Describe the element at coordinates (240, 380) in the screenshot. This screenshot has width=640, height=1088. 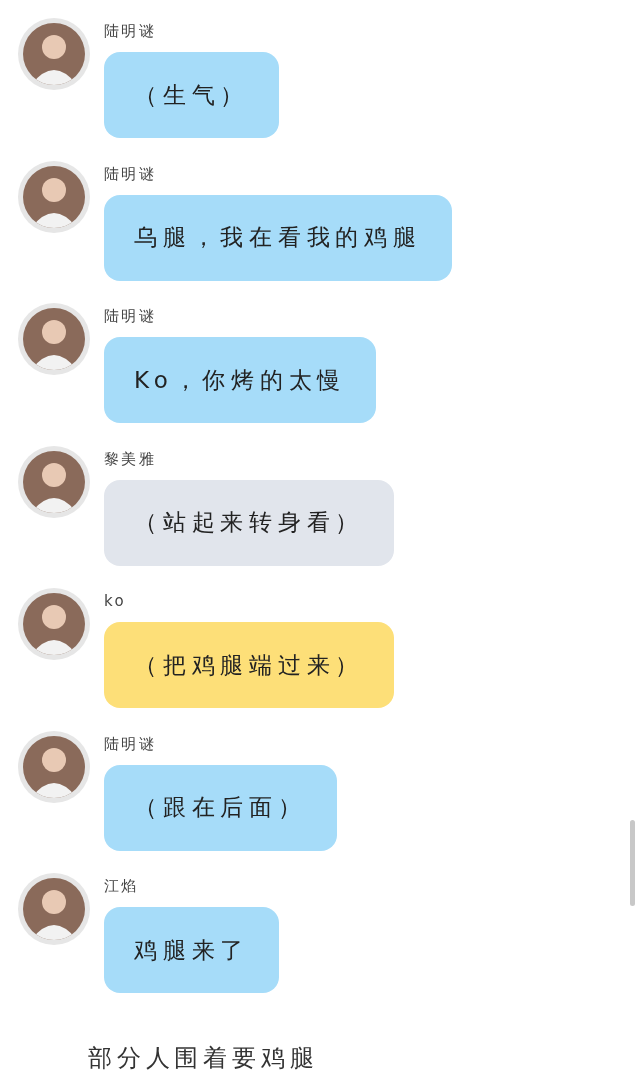
I see `message-bubble: Ko，你烤的太慢` at that location.